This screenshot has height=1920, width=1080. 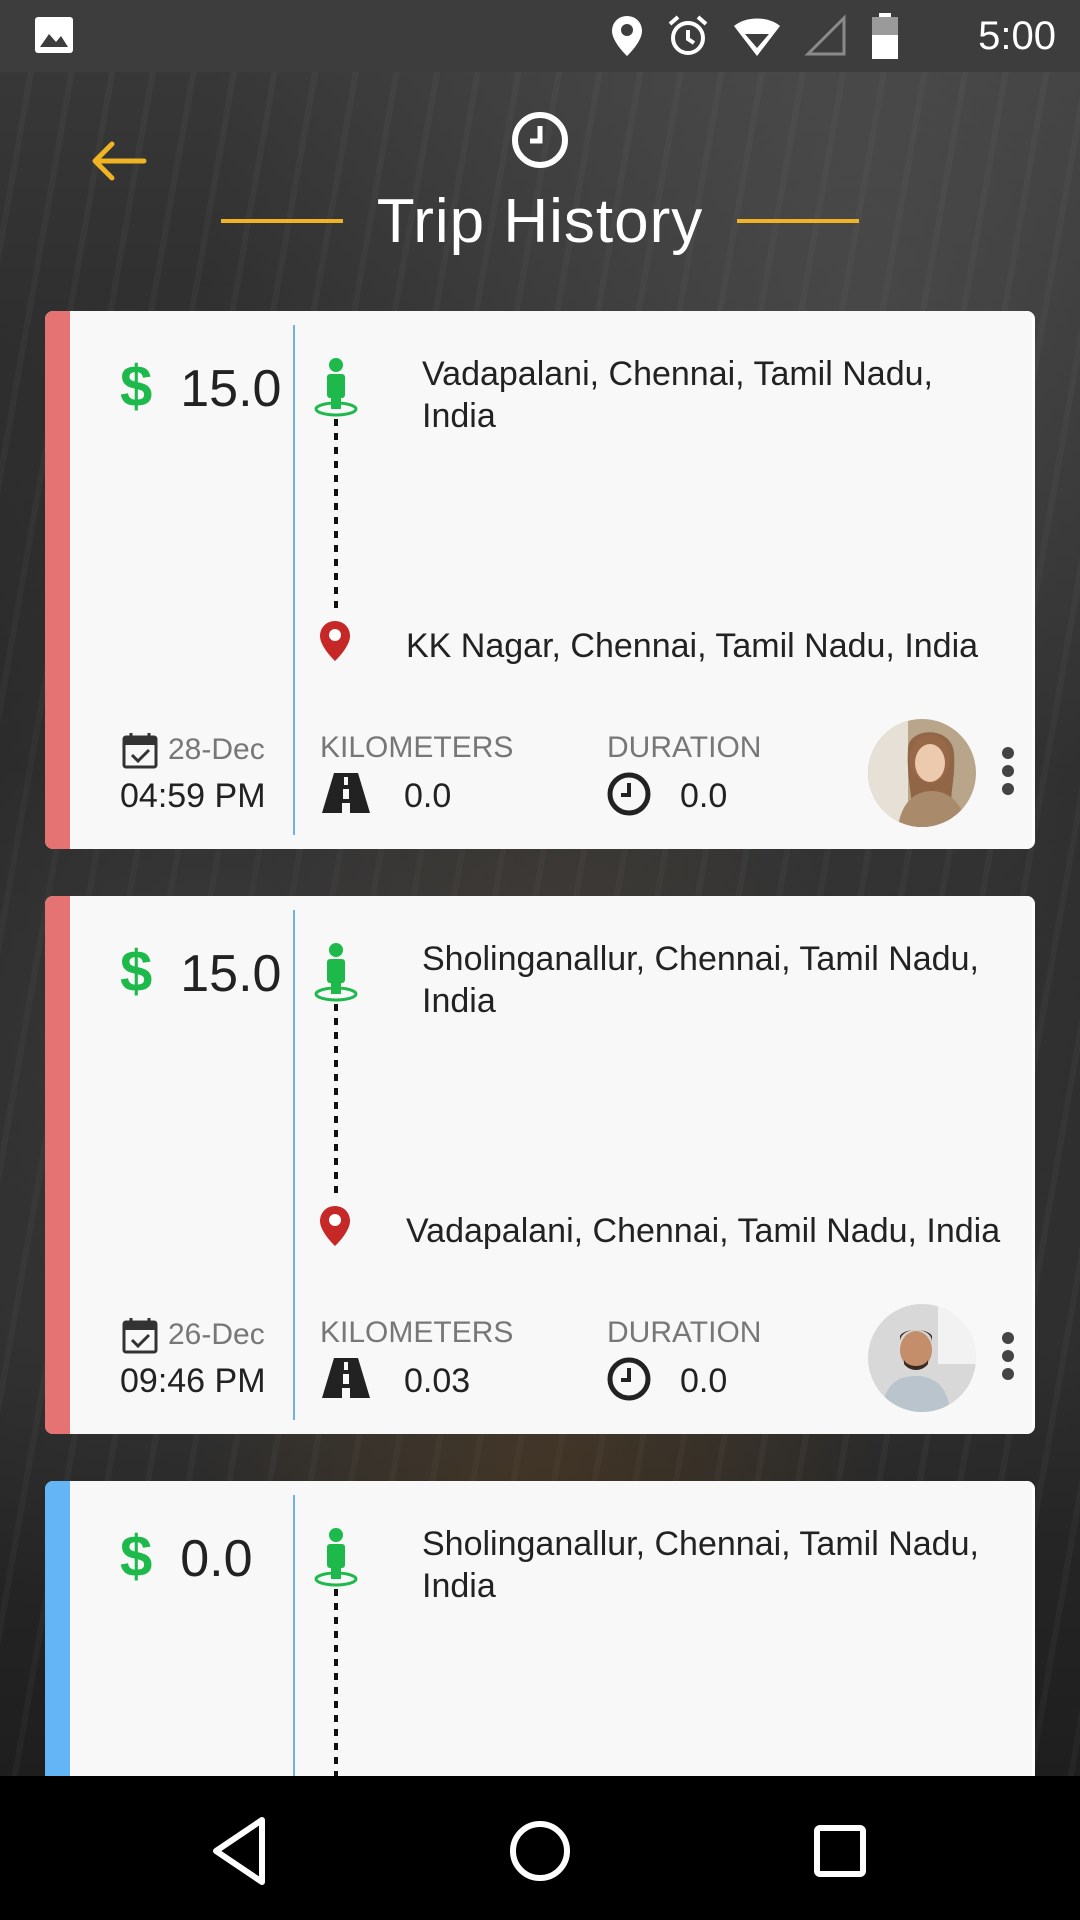 What do you see at coordinates (692, 646) in the screenshot?
I see `drop-address: KK Nagar, Chennai, Tamil Nadu, India` at bounding box center [692, 646].